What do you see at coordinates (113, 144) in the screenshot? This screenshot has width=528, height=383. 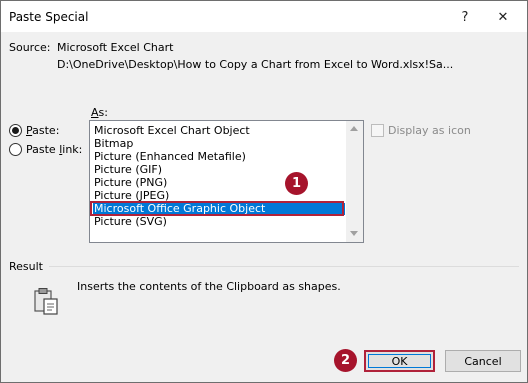 I see `list-item: Bitmap` at bounding box center [113, 144].